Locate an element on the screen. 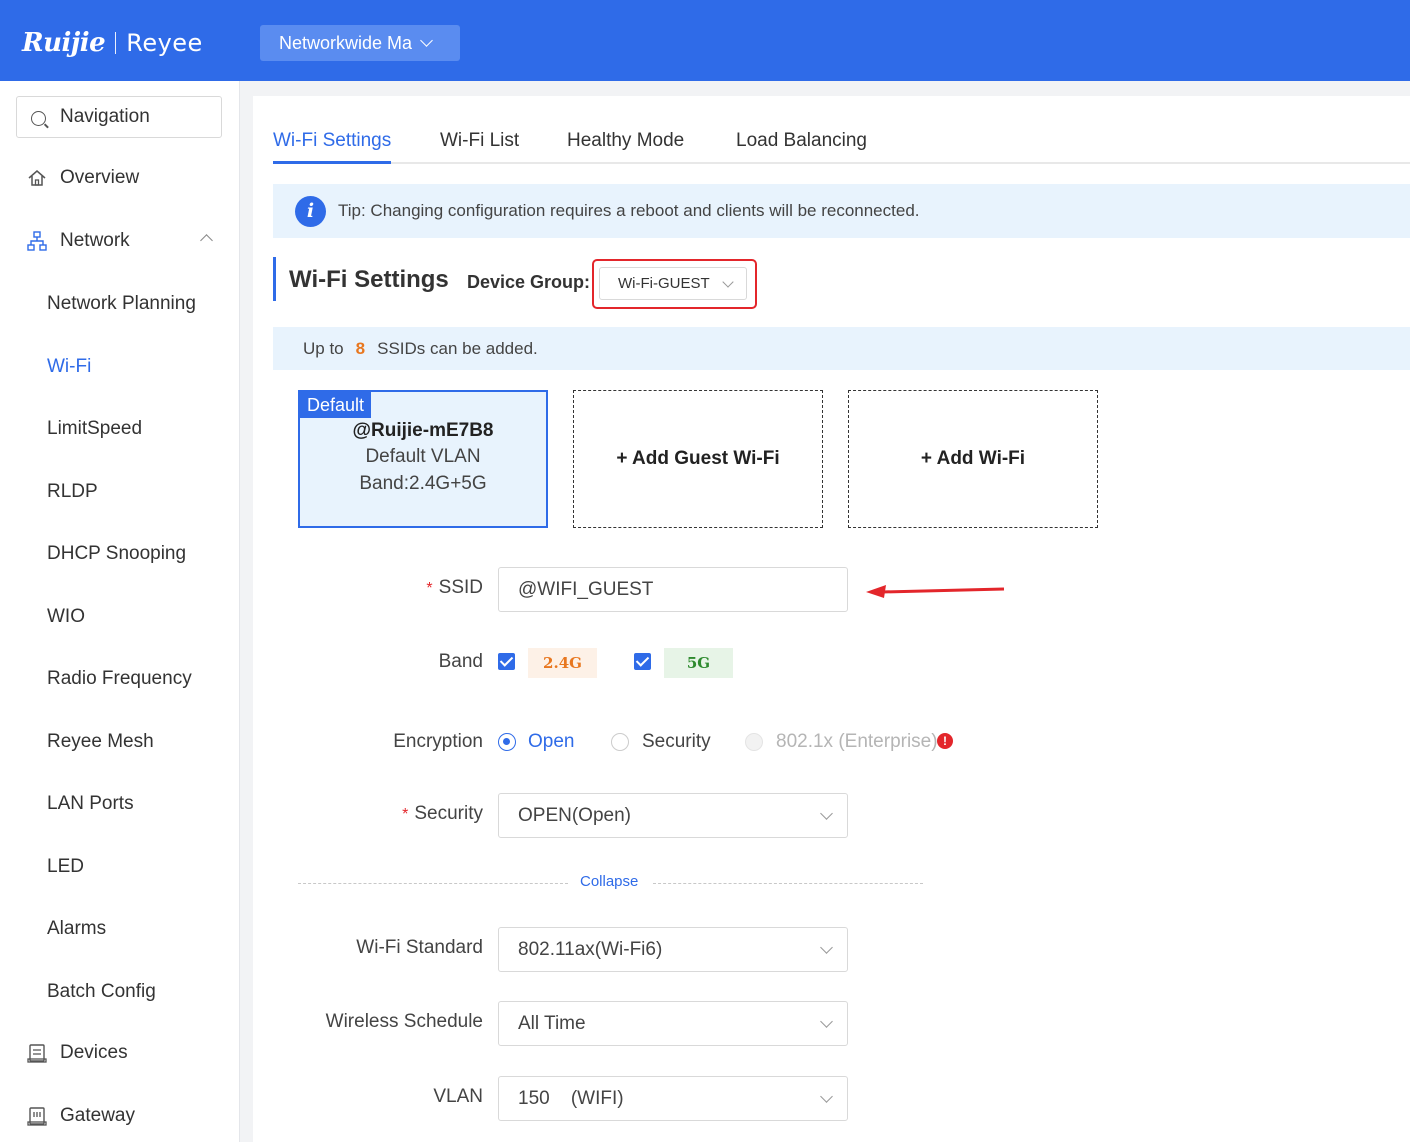 This screenshot has width=1410, height=1142. band-24g-tag: 2.4G is located at coordinates (562, 663).